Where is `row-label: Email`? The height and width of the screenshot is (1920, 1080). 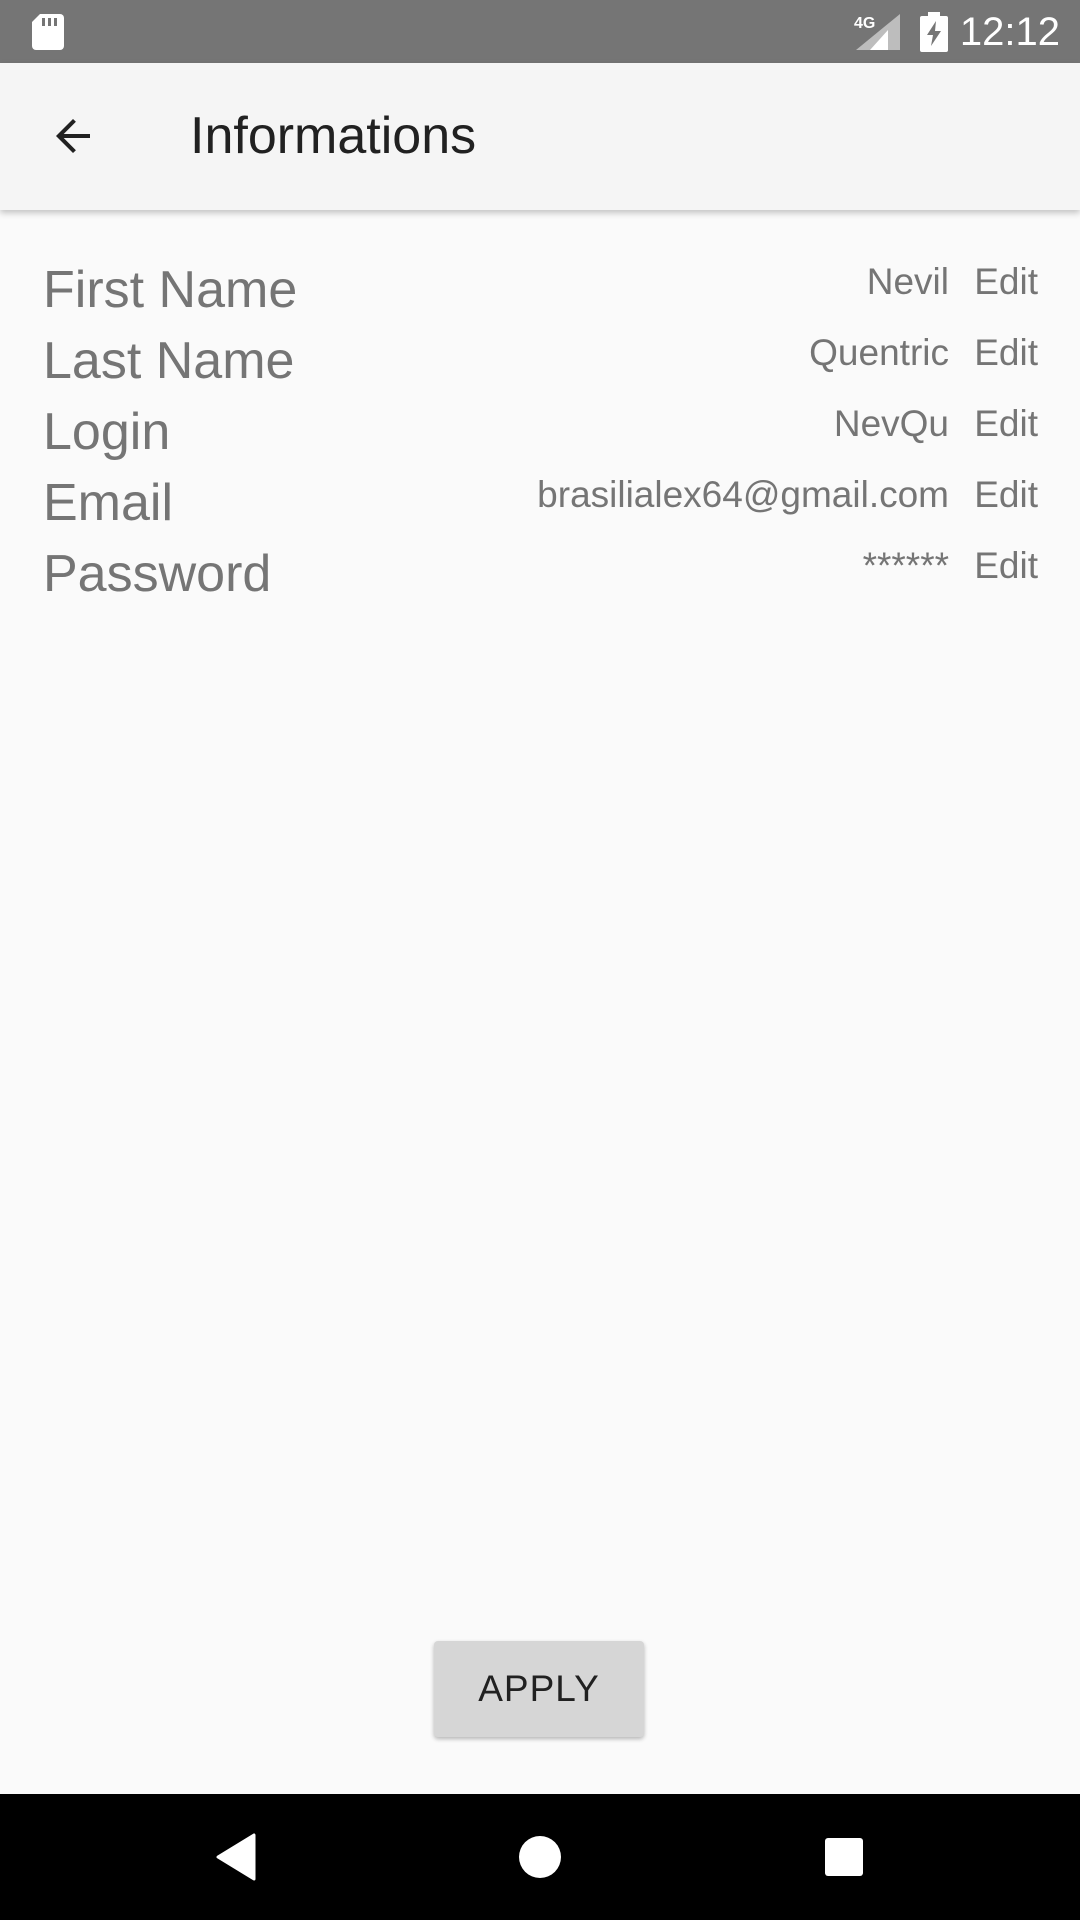
row-label: Email is located at coordinates (108, 503).